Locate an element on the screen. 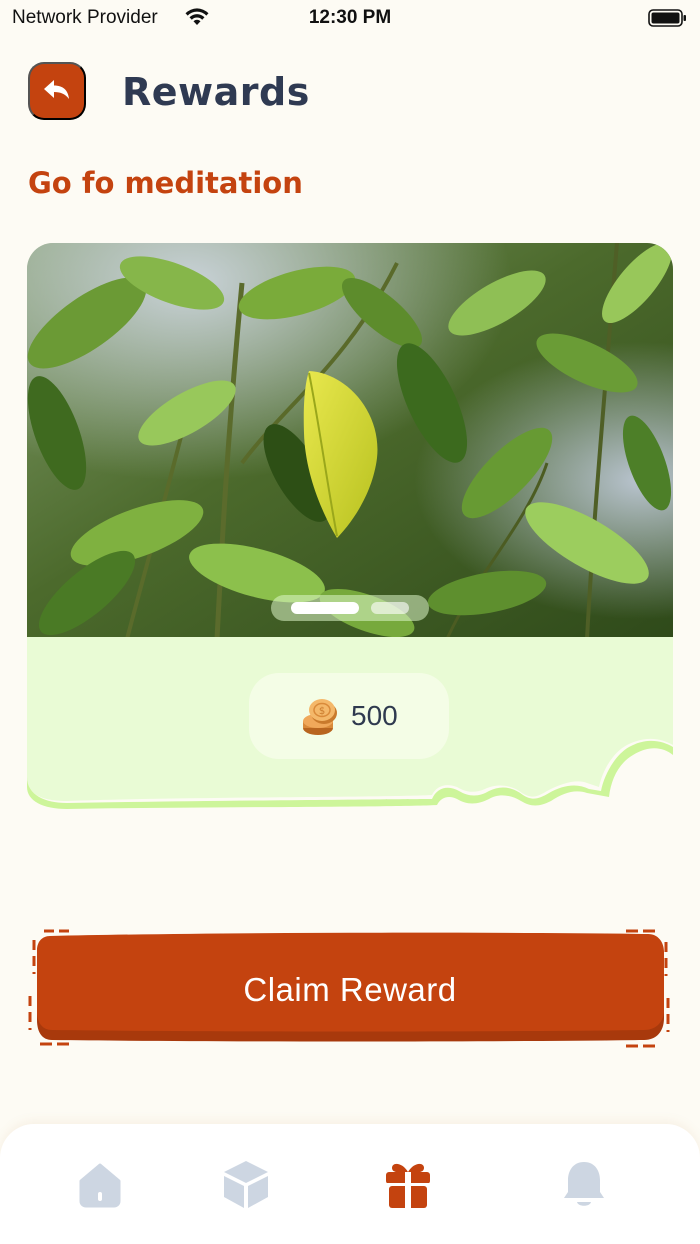  home-icon is located at coordinates (100, 1186).